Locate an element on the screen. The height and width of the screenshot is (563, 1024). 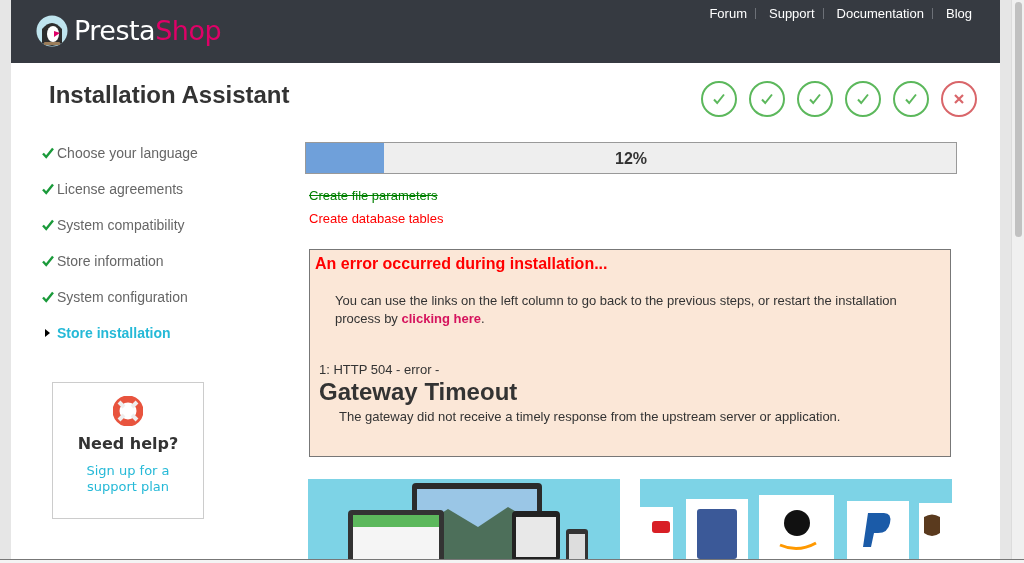
lifebuoy-icon is located at coordinates (128, 411).